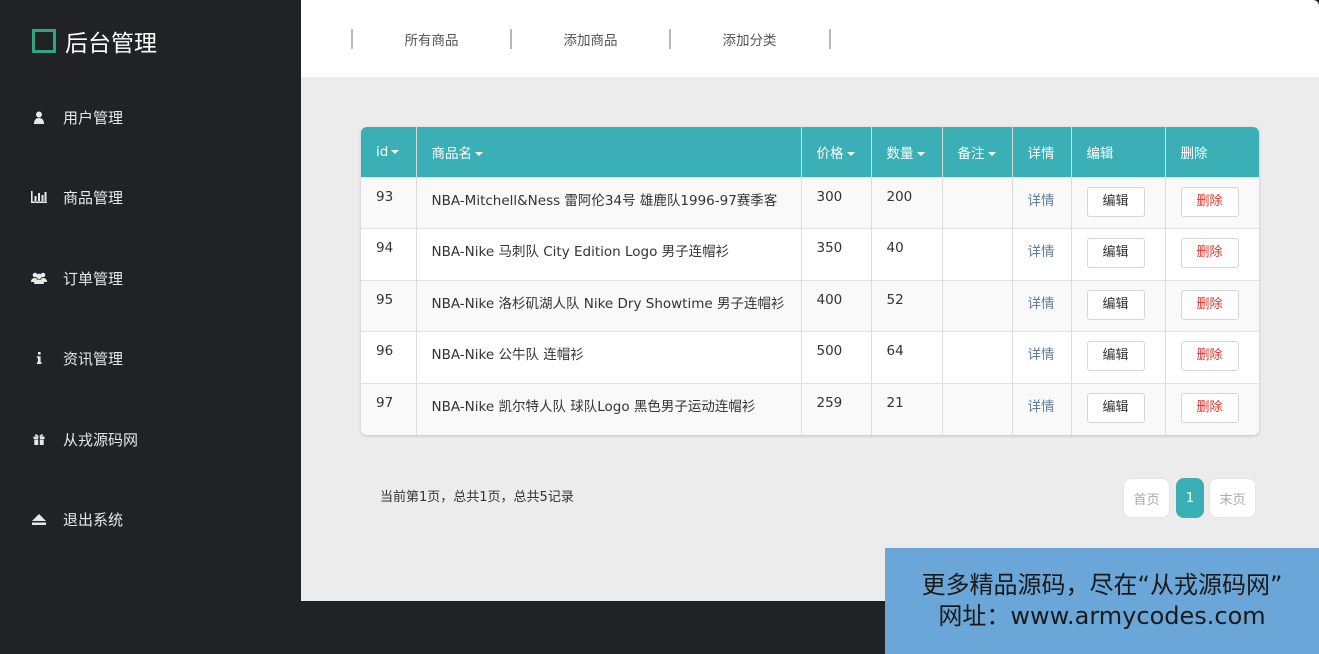  Describe the element at coordinates (39, 278) in the screenshot. I see `users-icon` at that location.